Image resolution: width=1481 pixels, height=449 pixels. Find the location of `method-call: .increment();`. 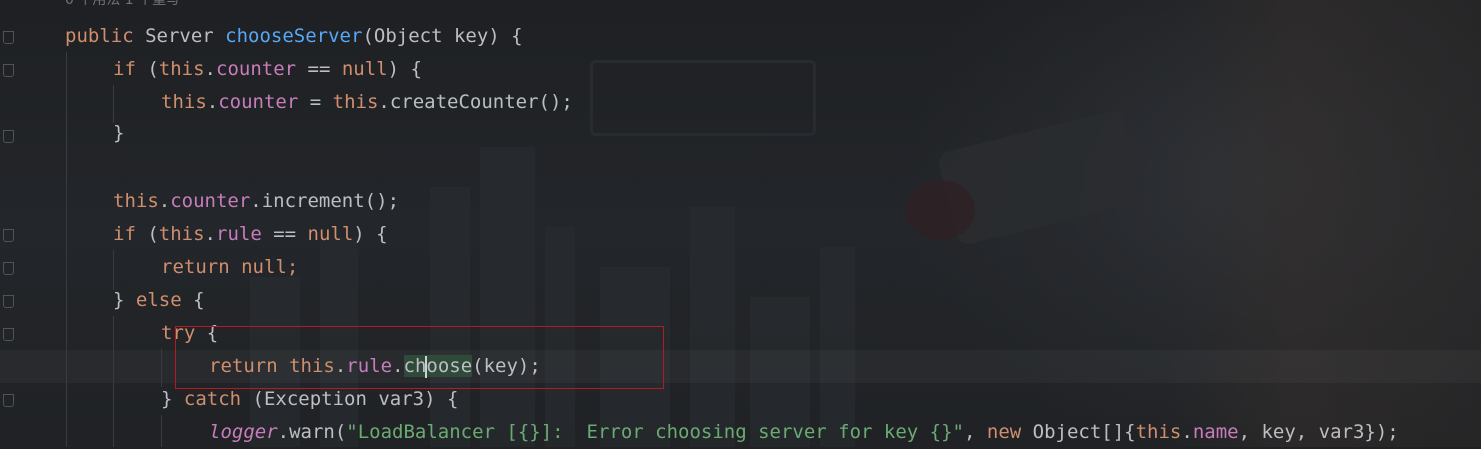

method-call: .increment(); is located at coordinates (325, 201).